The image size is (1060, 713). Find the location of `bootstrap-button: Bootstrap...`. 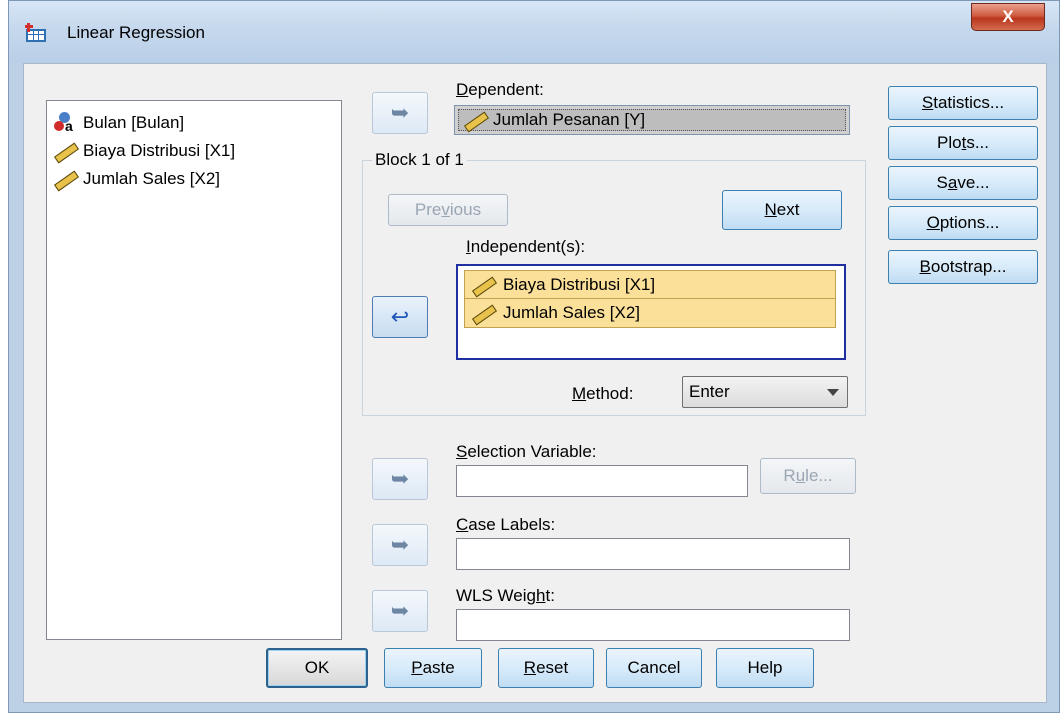

bootstrap-button: Bootstrap... is located at coordinates (963, 267).